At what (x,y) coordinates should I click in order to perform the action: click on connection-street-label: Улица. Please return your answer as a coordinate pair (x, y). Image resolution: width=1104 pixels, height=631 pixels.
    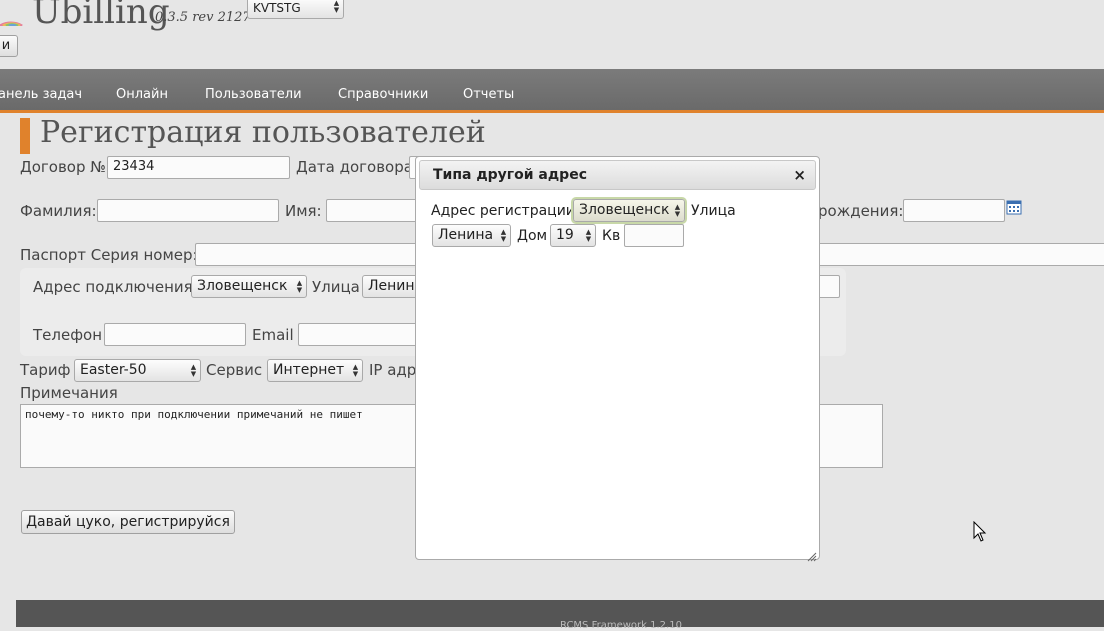
    Looking at the image, I should click on (336, 287).